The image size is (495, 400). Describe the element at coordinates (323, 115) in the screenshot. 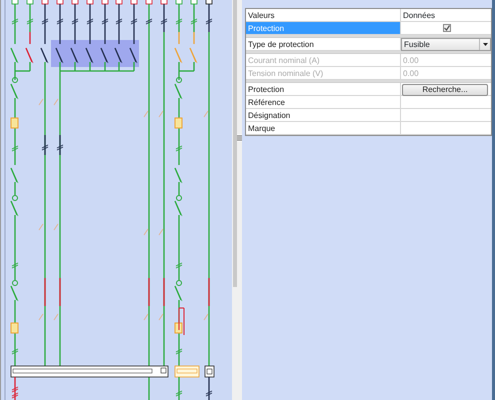

I see `property-label: Désignation` at that location.